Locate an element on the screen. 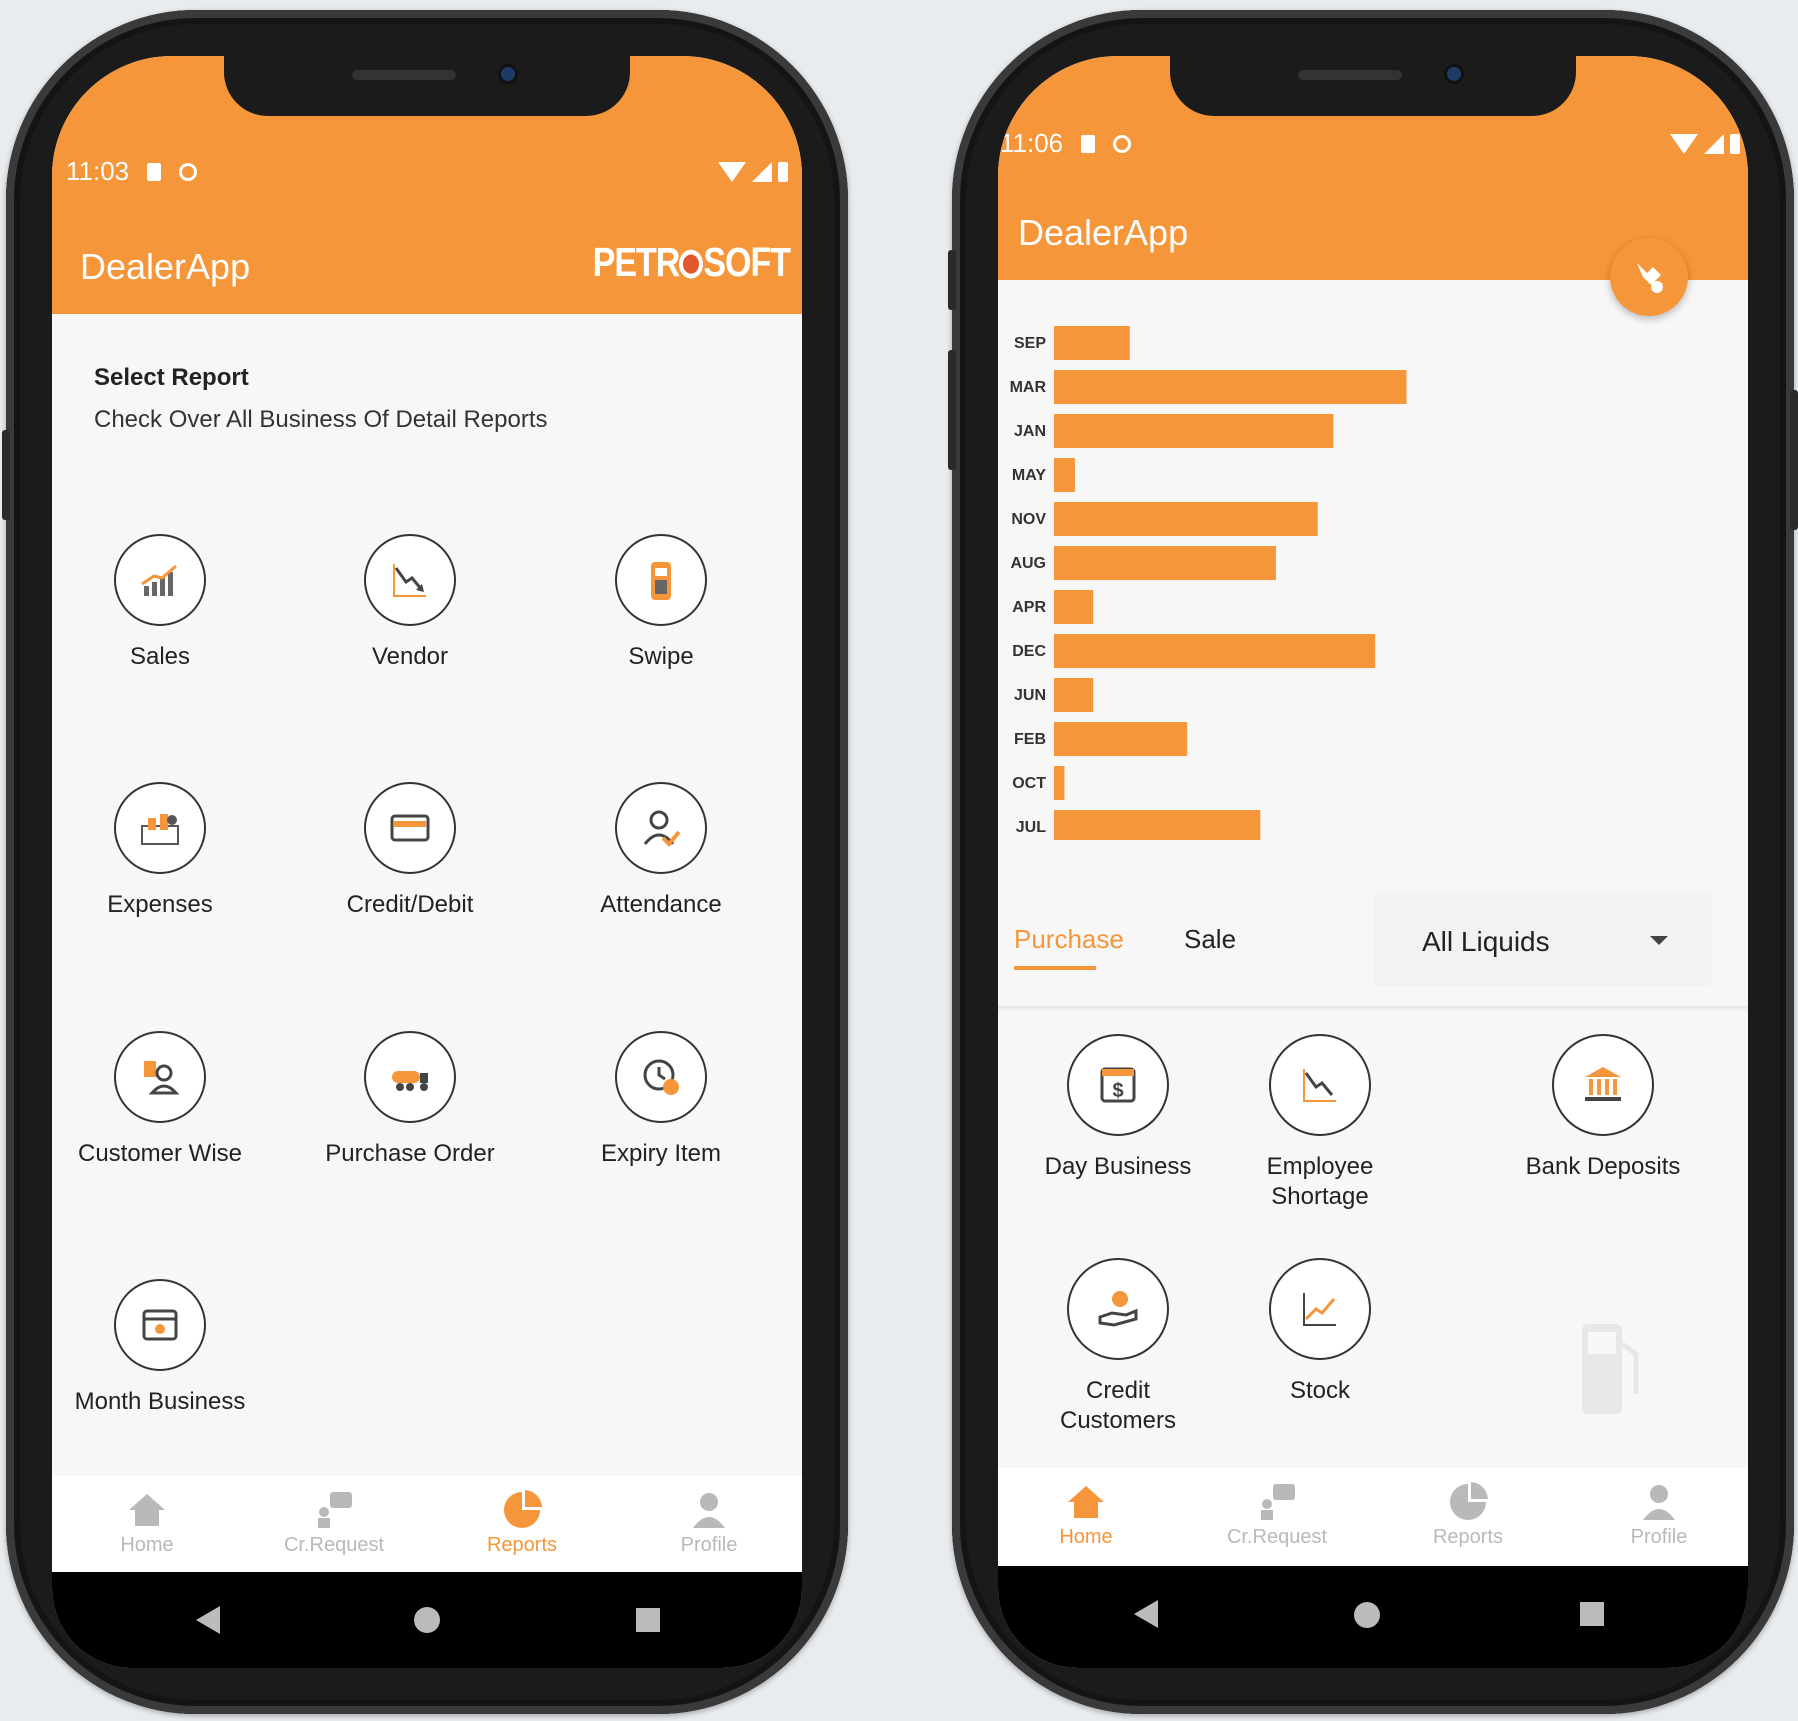 The width and height of the screenshot is (1798, 1721). category-label: SEP is located at coordinates (1030, 343).